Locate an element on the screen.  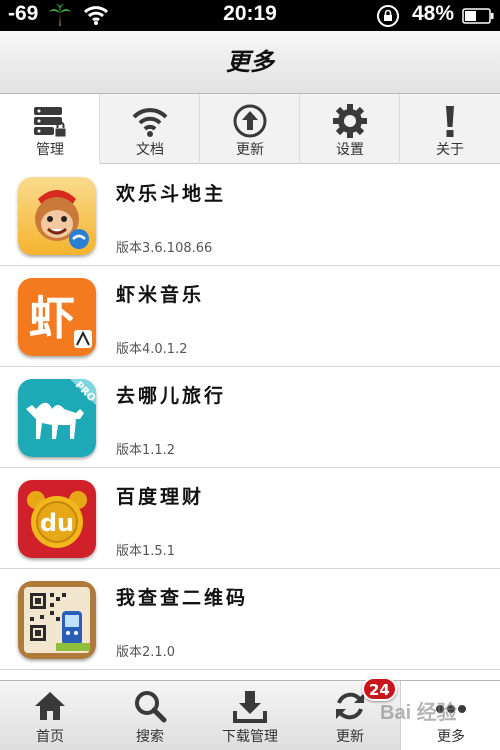
nav-search: 搜索 is located at coordinates (150, 715).